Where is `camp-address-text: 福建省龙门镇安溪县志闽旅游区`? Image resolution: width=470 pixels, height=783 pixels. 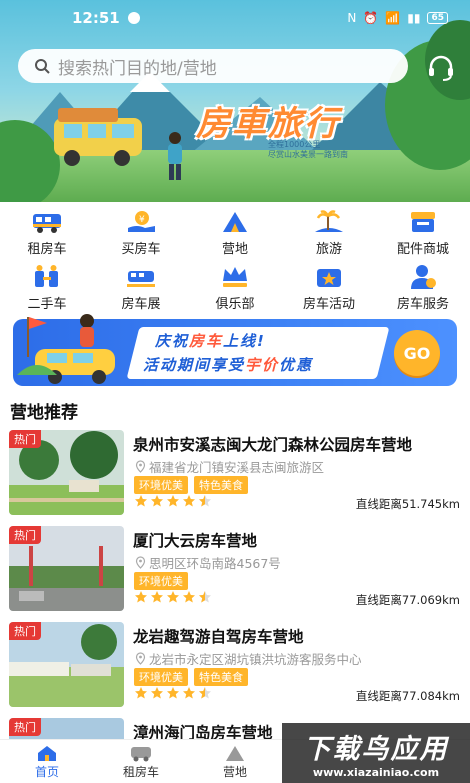 camp-address-text: 福建省龙门镇安溪县志闽旅游区 is located at coordinates (237, 467).